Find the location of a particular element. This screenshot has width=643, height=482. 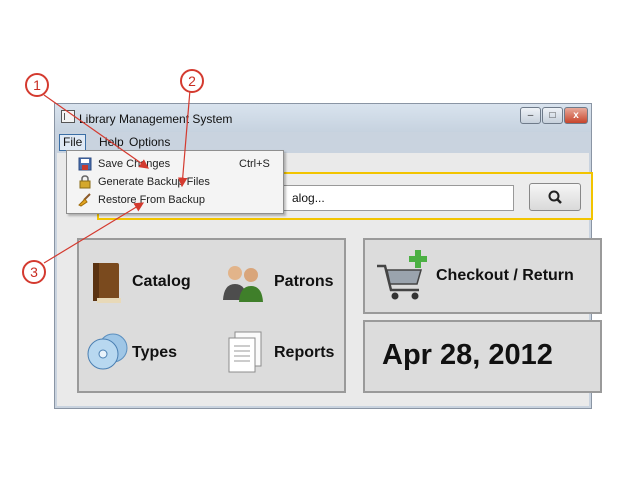

callout-1-arrow is located at coordinates (96, 131).